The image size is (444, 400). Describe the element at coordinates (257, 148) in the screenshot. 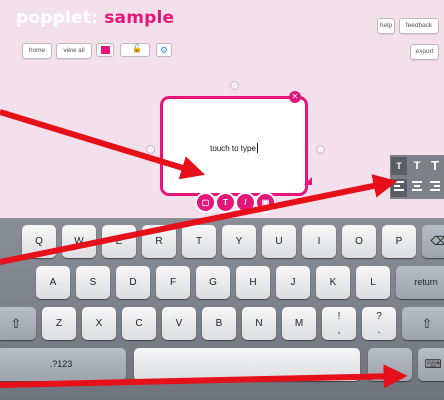

I see `text-cursor` at that location.